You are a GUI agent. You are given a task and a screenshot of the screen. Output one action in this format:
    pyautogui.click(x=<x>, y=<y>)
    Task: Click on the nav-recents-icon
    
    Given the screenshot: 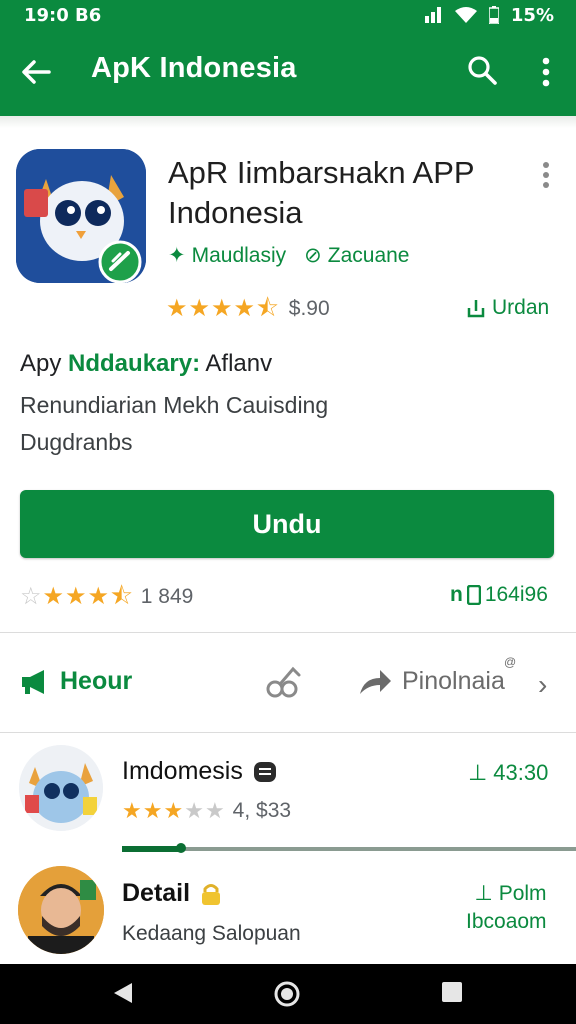 What is the action you would take?
    pyautogui.click(x=452, y=992)
    